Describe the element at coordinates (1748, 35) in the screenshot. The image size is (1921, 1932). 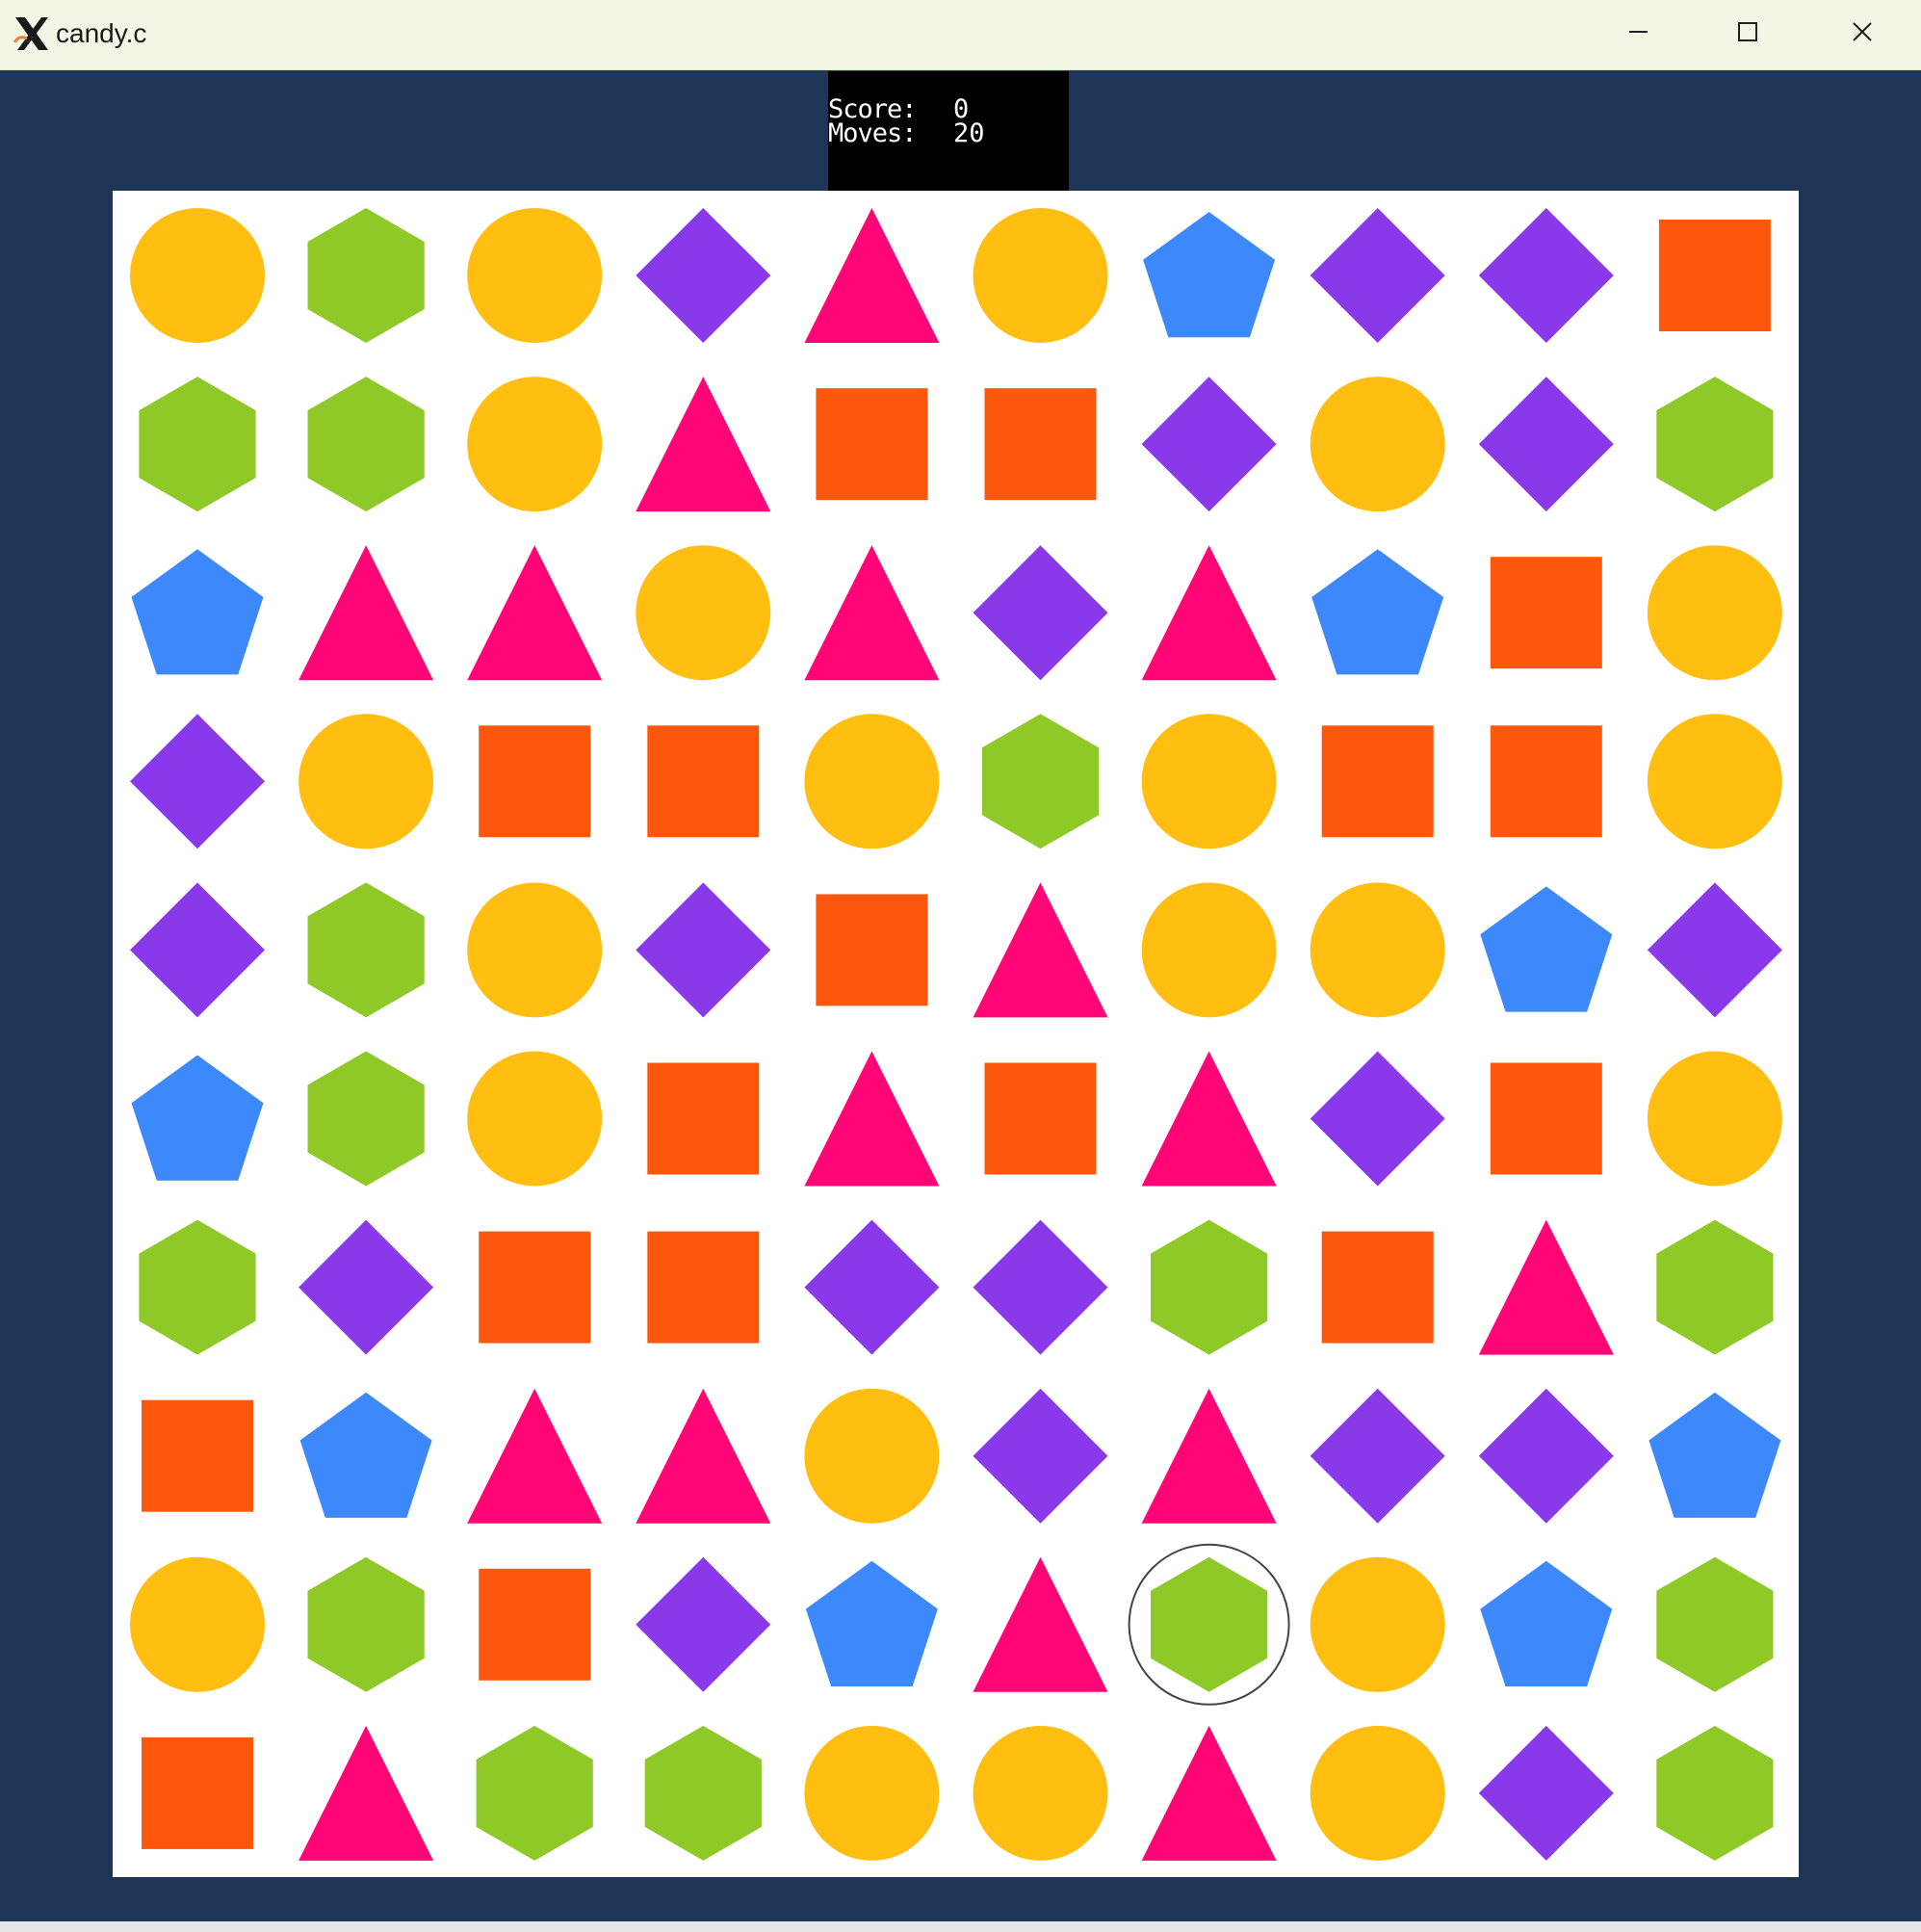
I see `maximize-button` at that location.